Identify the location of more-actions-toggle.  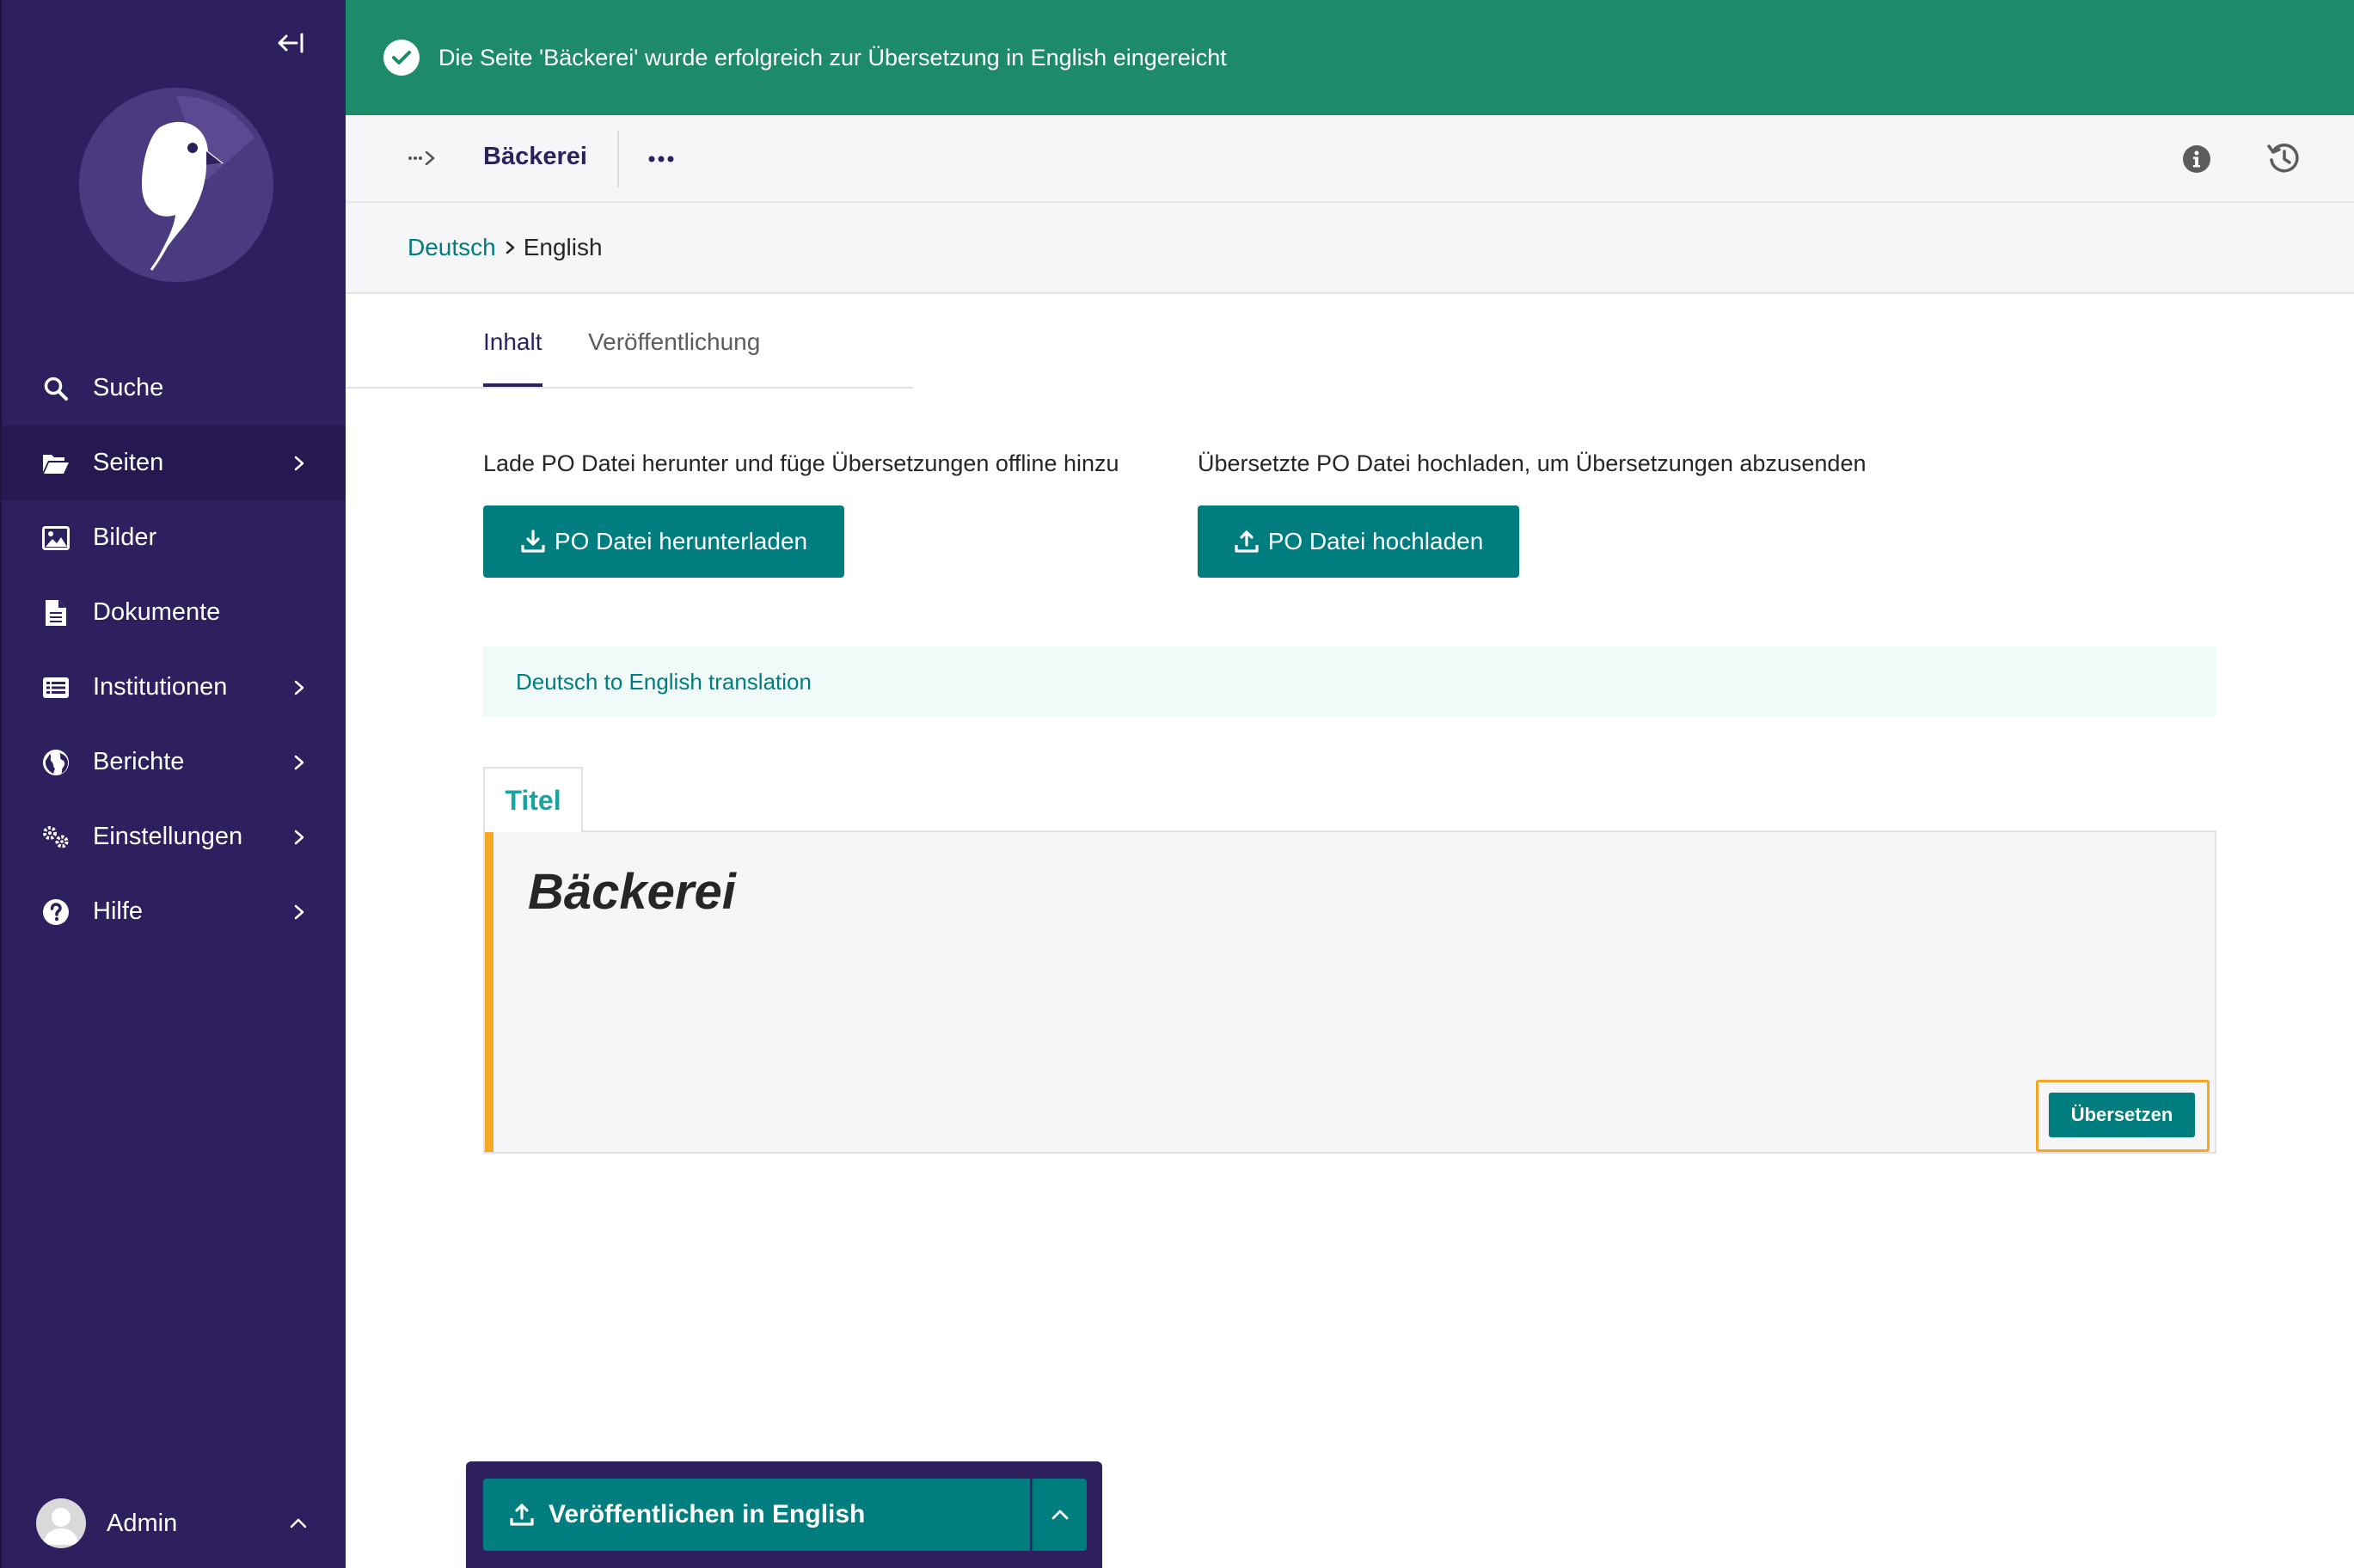
(1059, 1515).